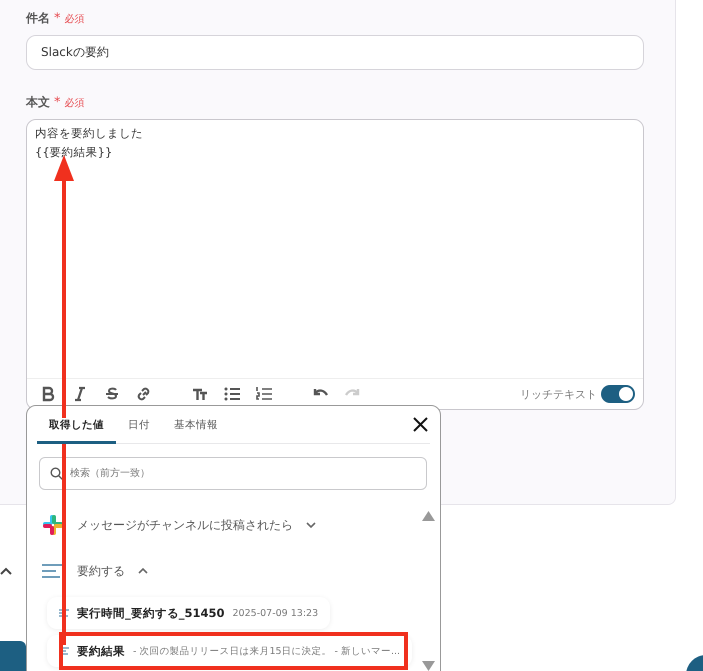  I want to click on search-field: 検索（前方一致）, so click(233, 473).